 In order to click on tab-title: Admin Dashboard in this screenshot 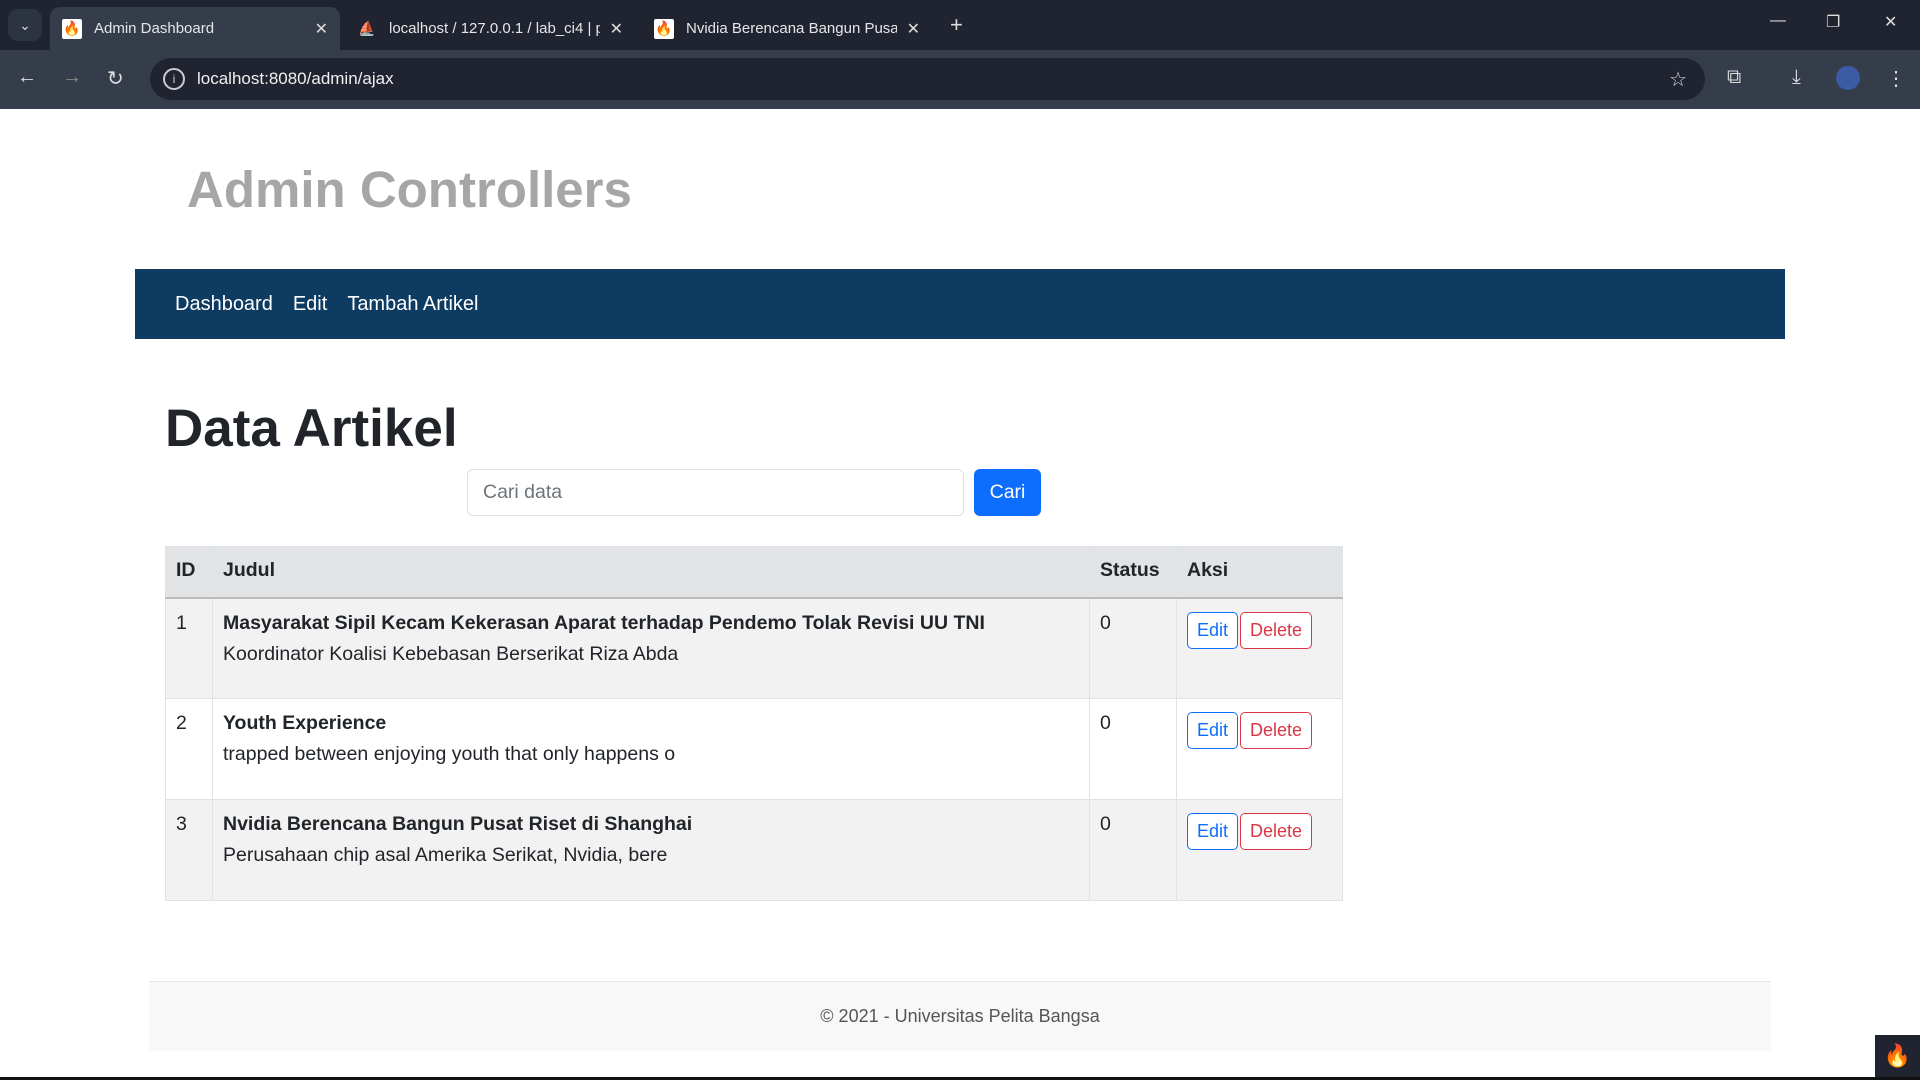, I will do `click(154, 28)`.